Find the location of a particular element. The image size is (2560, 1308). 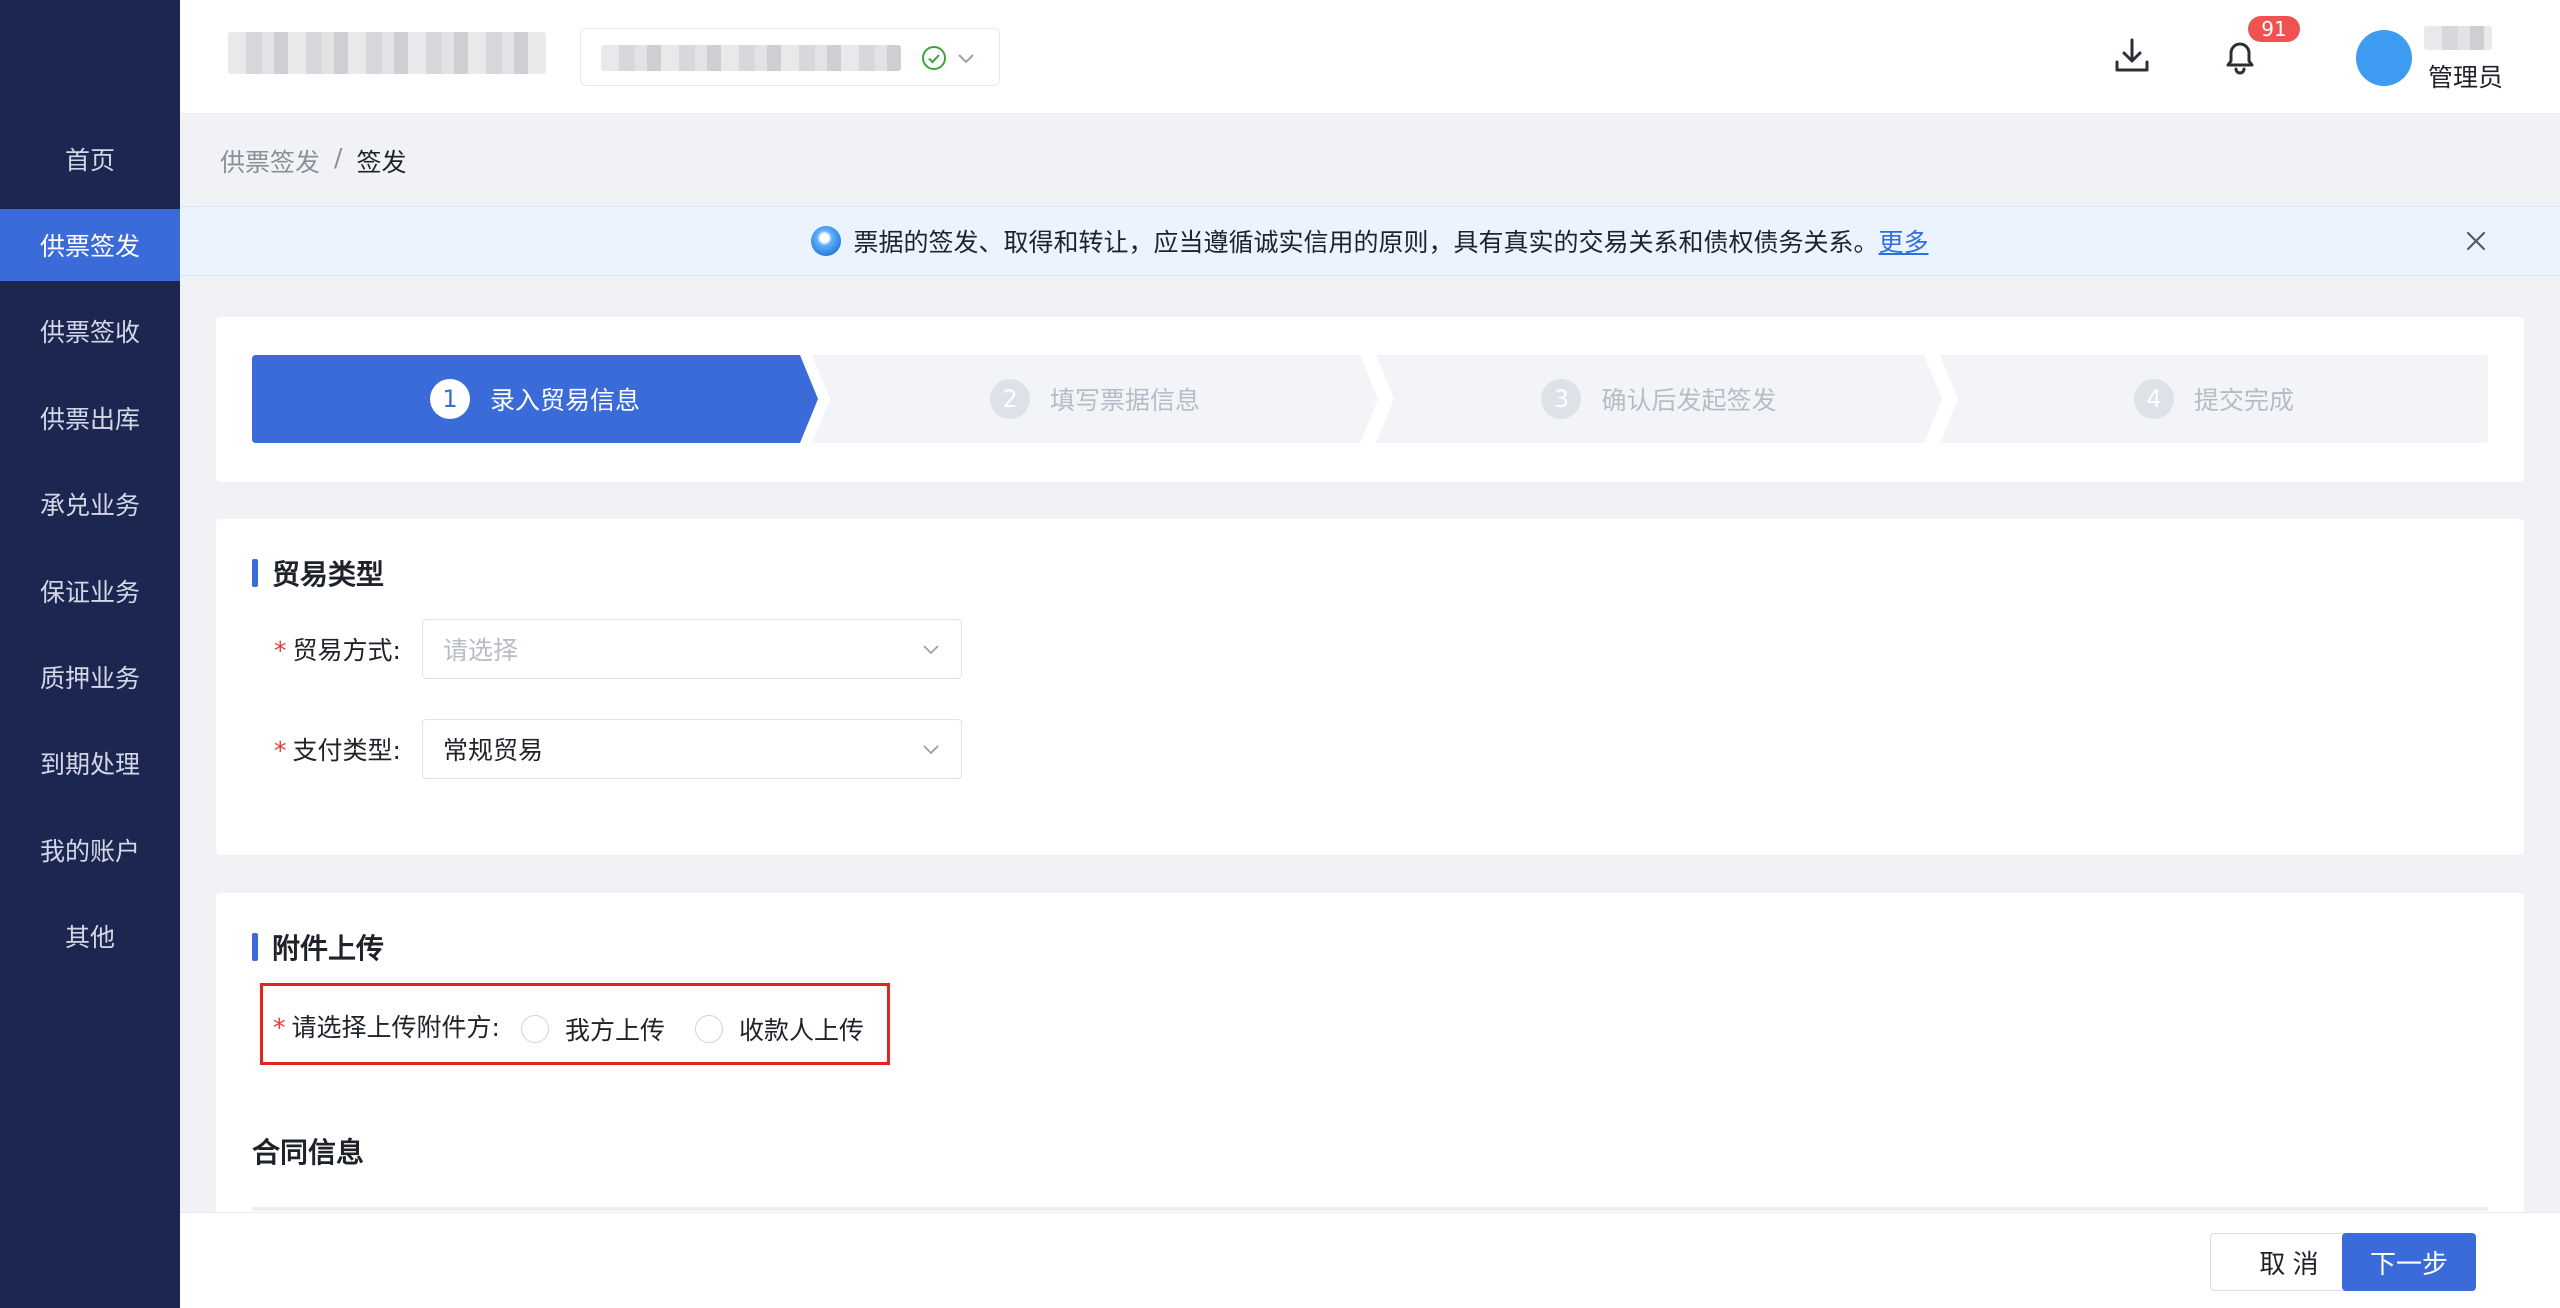

radio-self-upload: 我方上传 is located at coordinates (593, 1029).